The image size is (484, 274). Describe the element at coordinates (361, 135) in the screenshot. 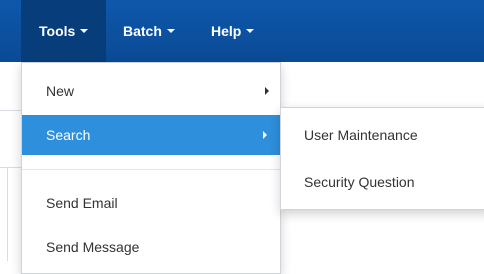

I see `submenu-item-user-maintenance-label: User Maintenance` at that location.